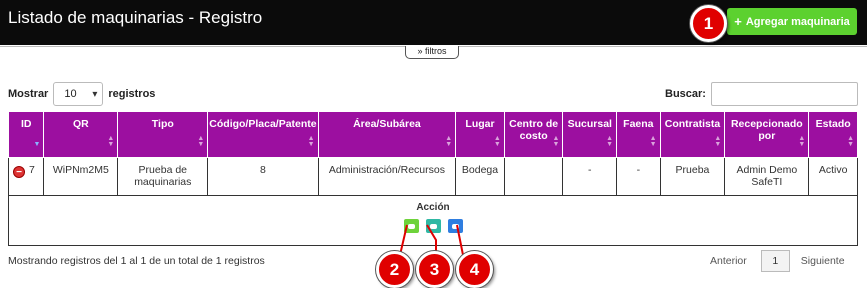 The height and width of the screenshot is (288, 867). I want to click on column-header-qr: QR ▲ ▼, so click(81, 134).